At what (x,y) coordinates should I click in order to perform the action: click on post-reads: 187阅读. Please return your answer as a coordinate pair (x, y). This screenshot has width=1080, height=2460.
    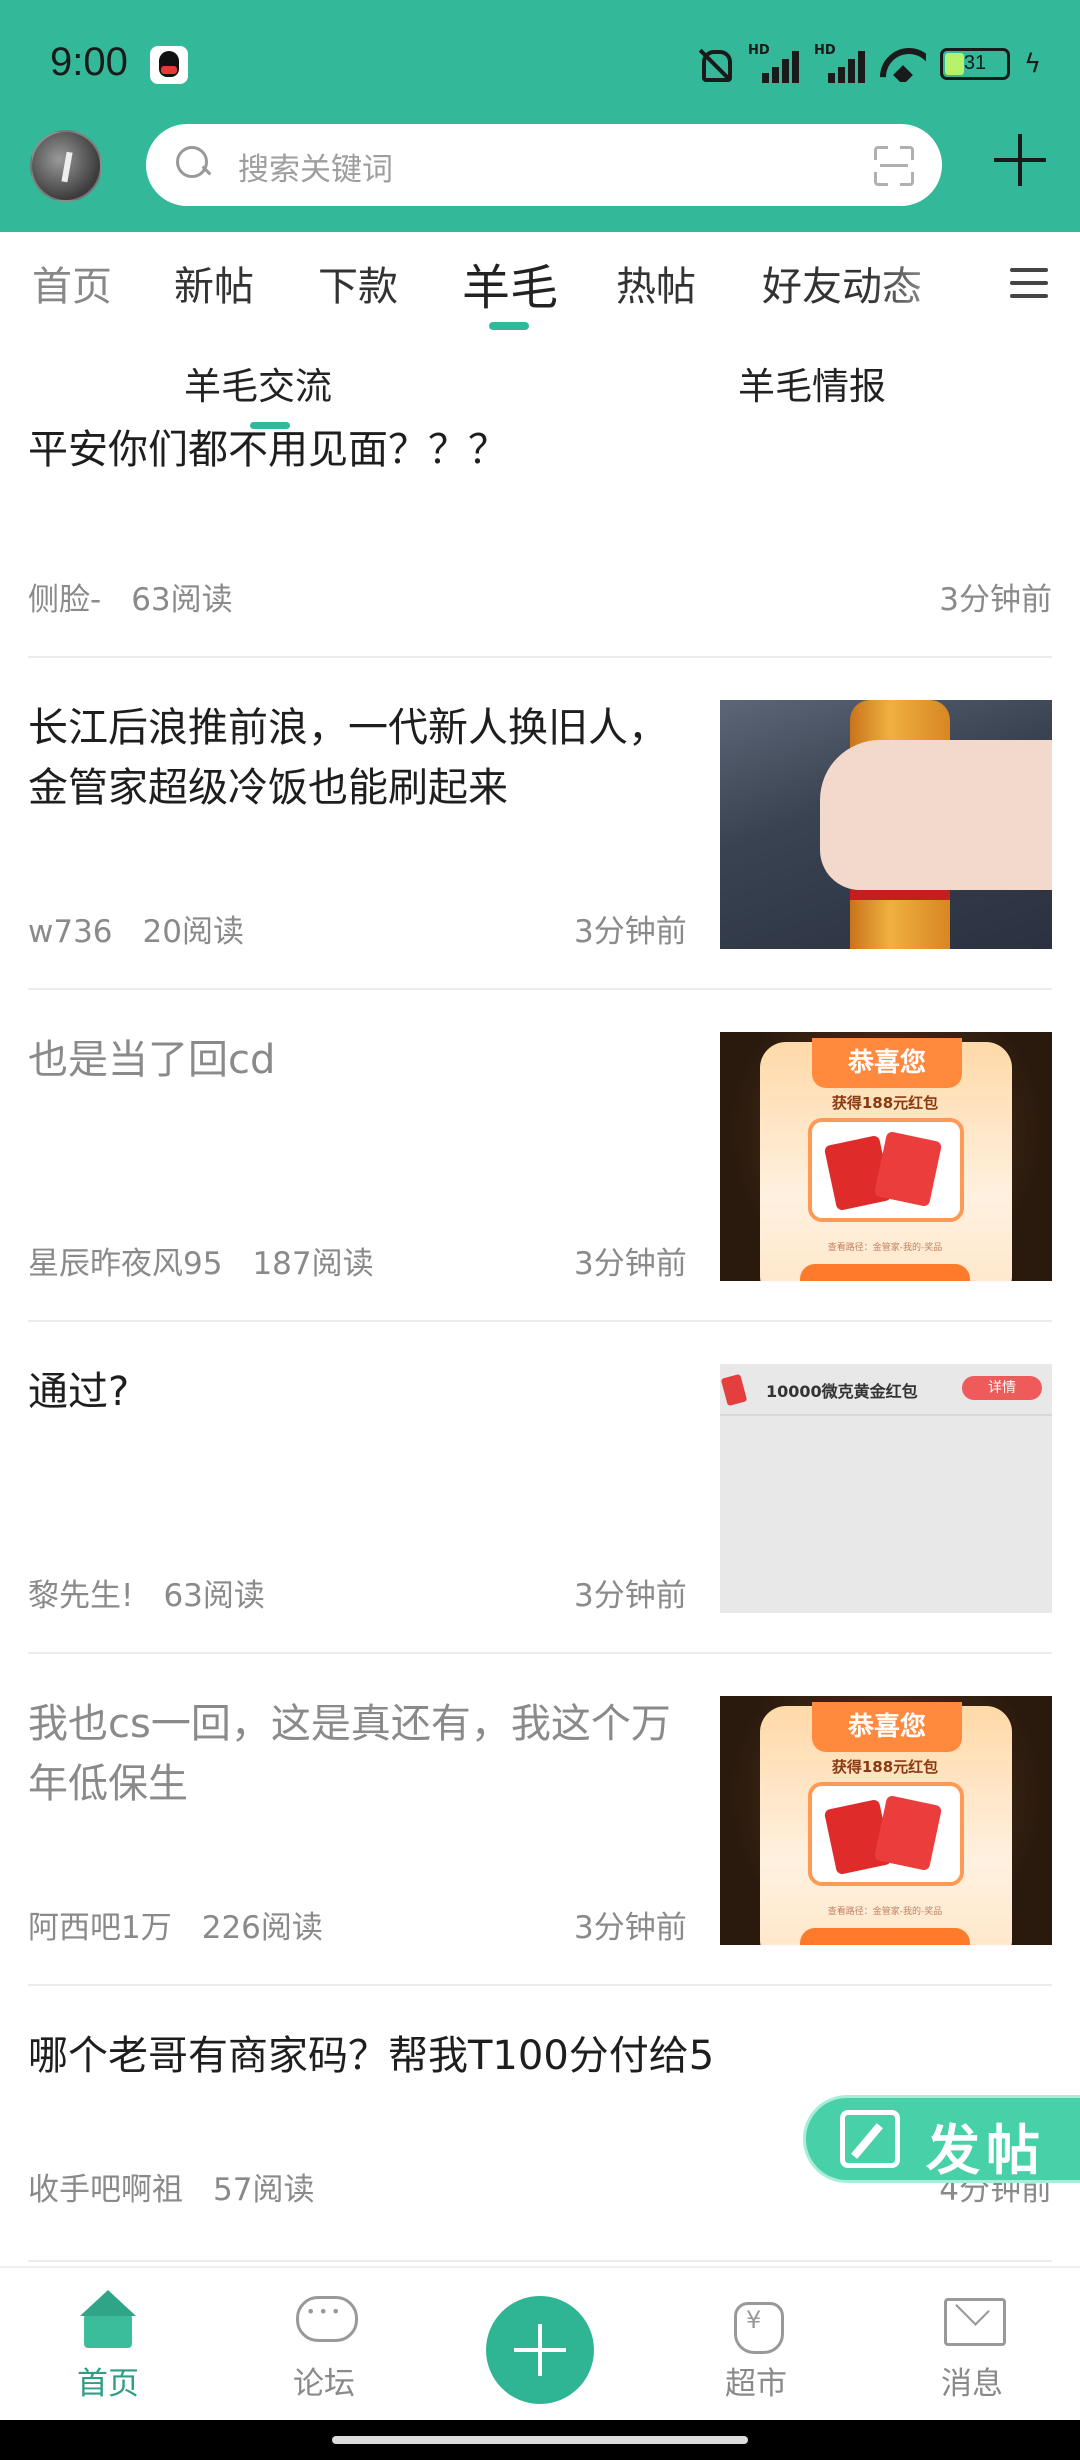
    Looking at the image, I should click on (313, 1264).